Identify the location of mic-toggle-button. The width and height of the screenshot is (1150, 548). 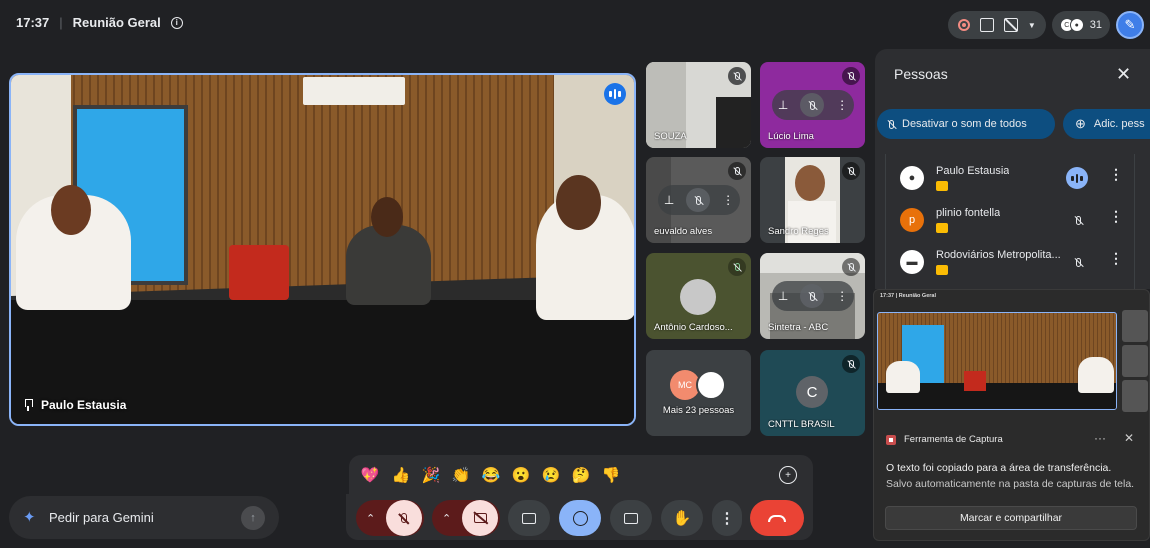
(404, 518).